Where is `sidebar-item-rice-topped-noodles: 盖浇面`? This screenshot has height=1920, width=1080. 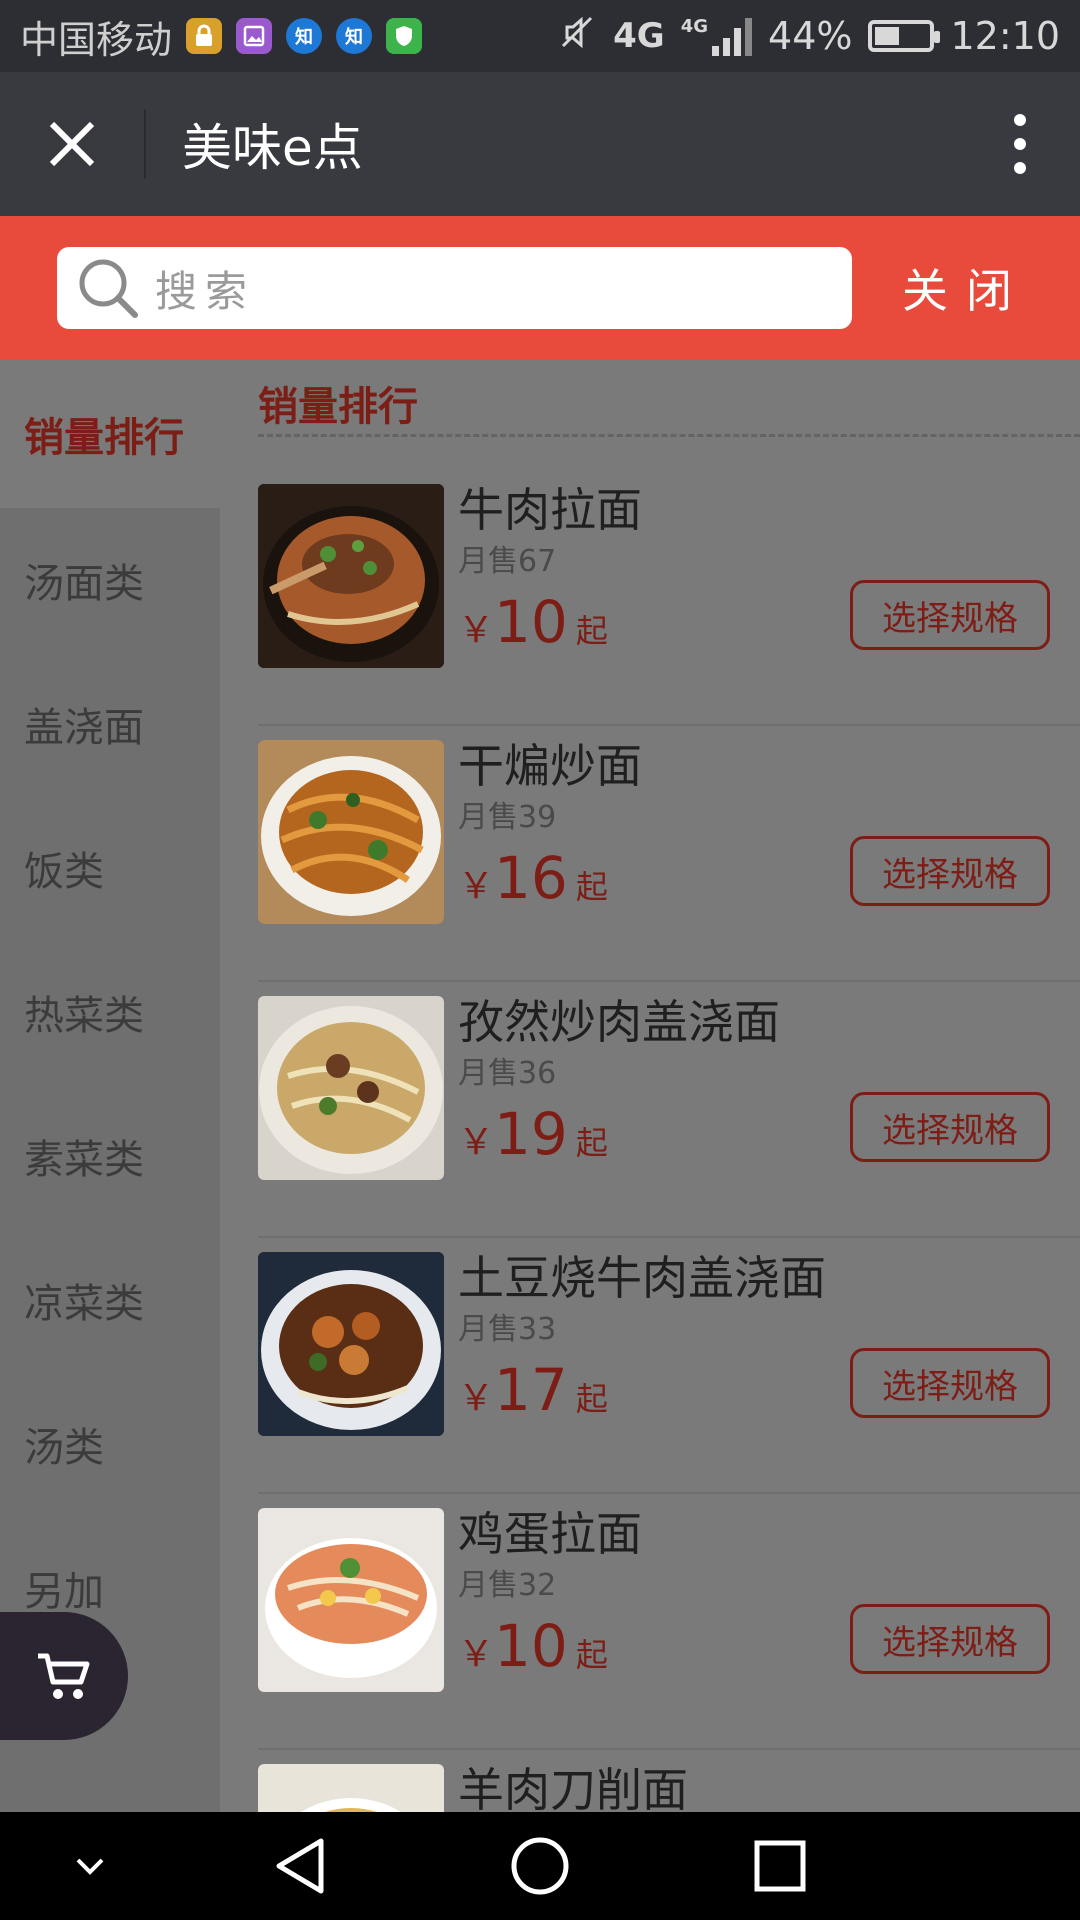 sidebar-item-rice-topped-noodles: 盖浇面 is located at coordinates (110, 724).